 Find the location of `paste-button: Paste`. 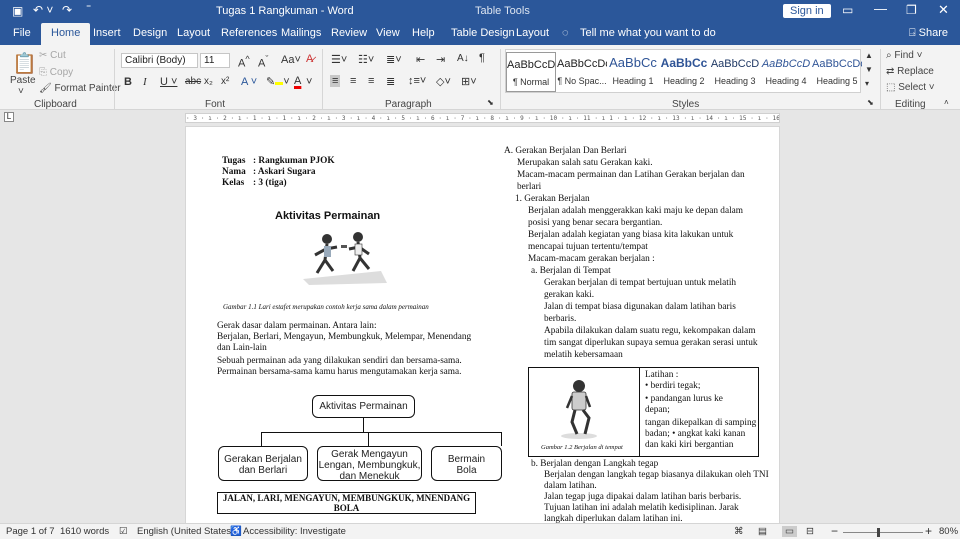

paste-button: Paste is located at coordinates (23, 80).